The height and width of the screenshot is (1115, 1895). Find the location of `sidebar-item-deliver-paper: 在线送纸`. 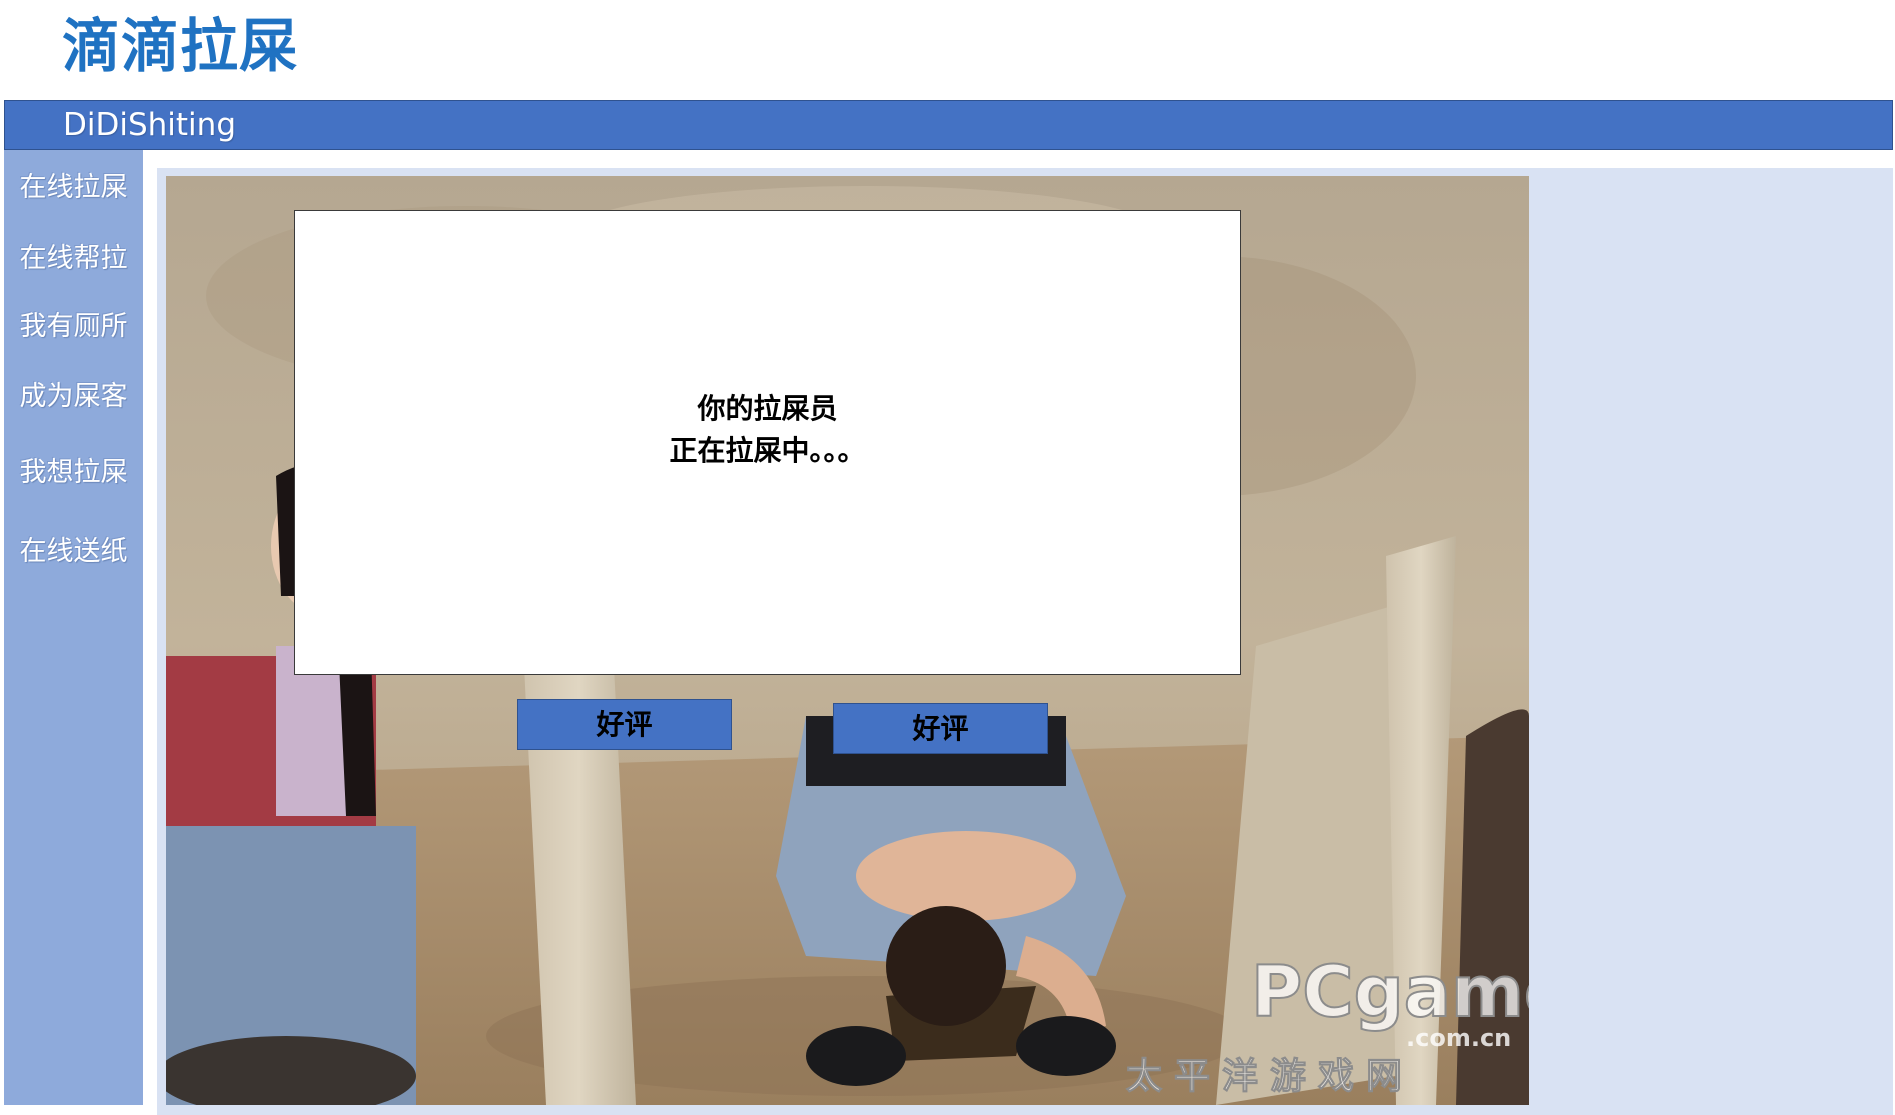

sidebar-item-deliver-paper: 在线送纸 is located at coordinates (73, 552).